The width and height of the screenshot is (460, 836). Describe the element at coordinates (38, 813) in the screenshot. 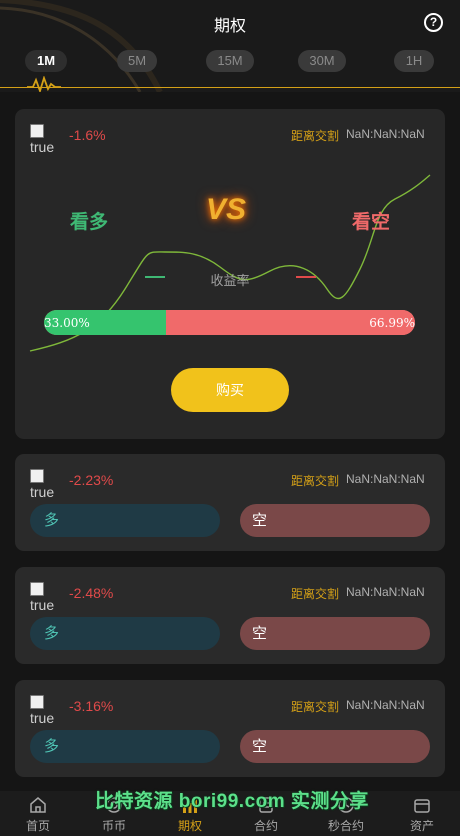

I see `nav-home: 首页` at that location.